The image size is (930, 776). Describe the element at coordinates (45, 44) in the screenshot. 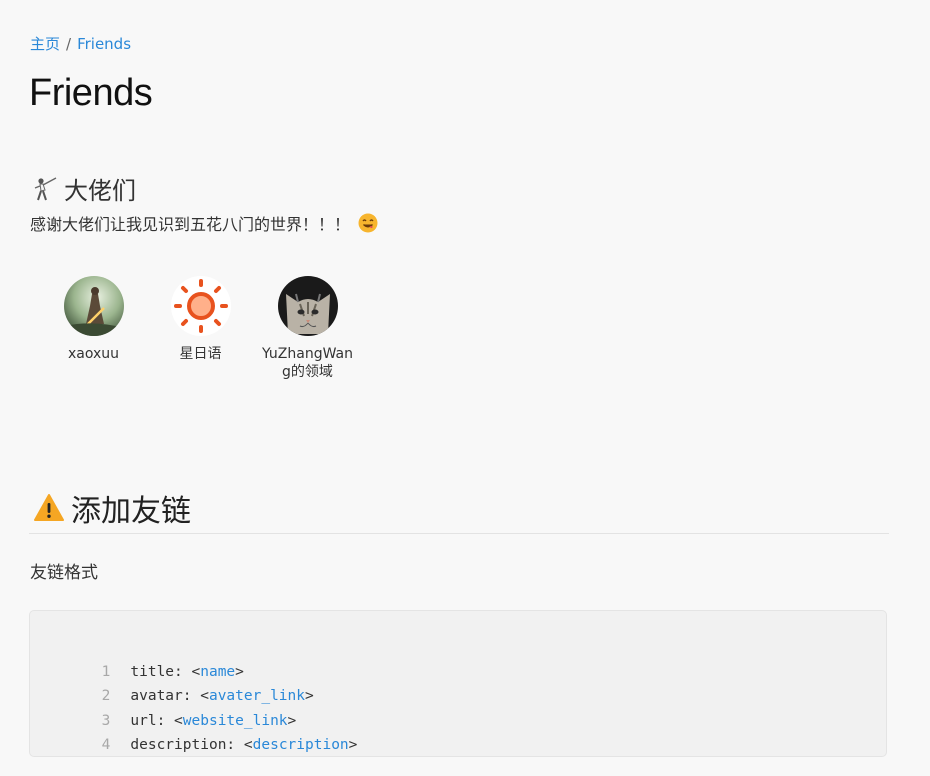

I see `breadcrumb-home-link: 主页` at that location.